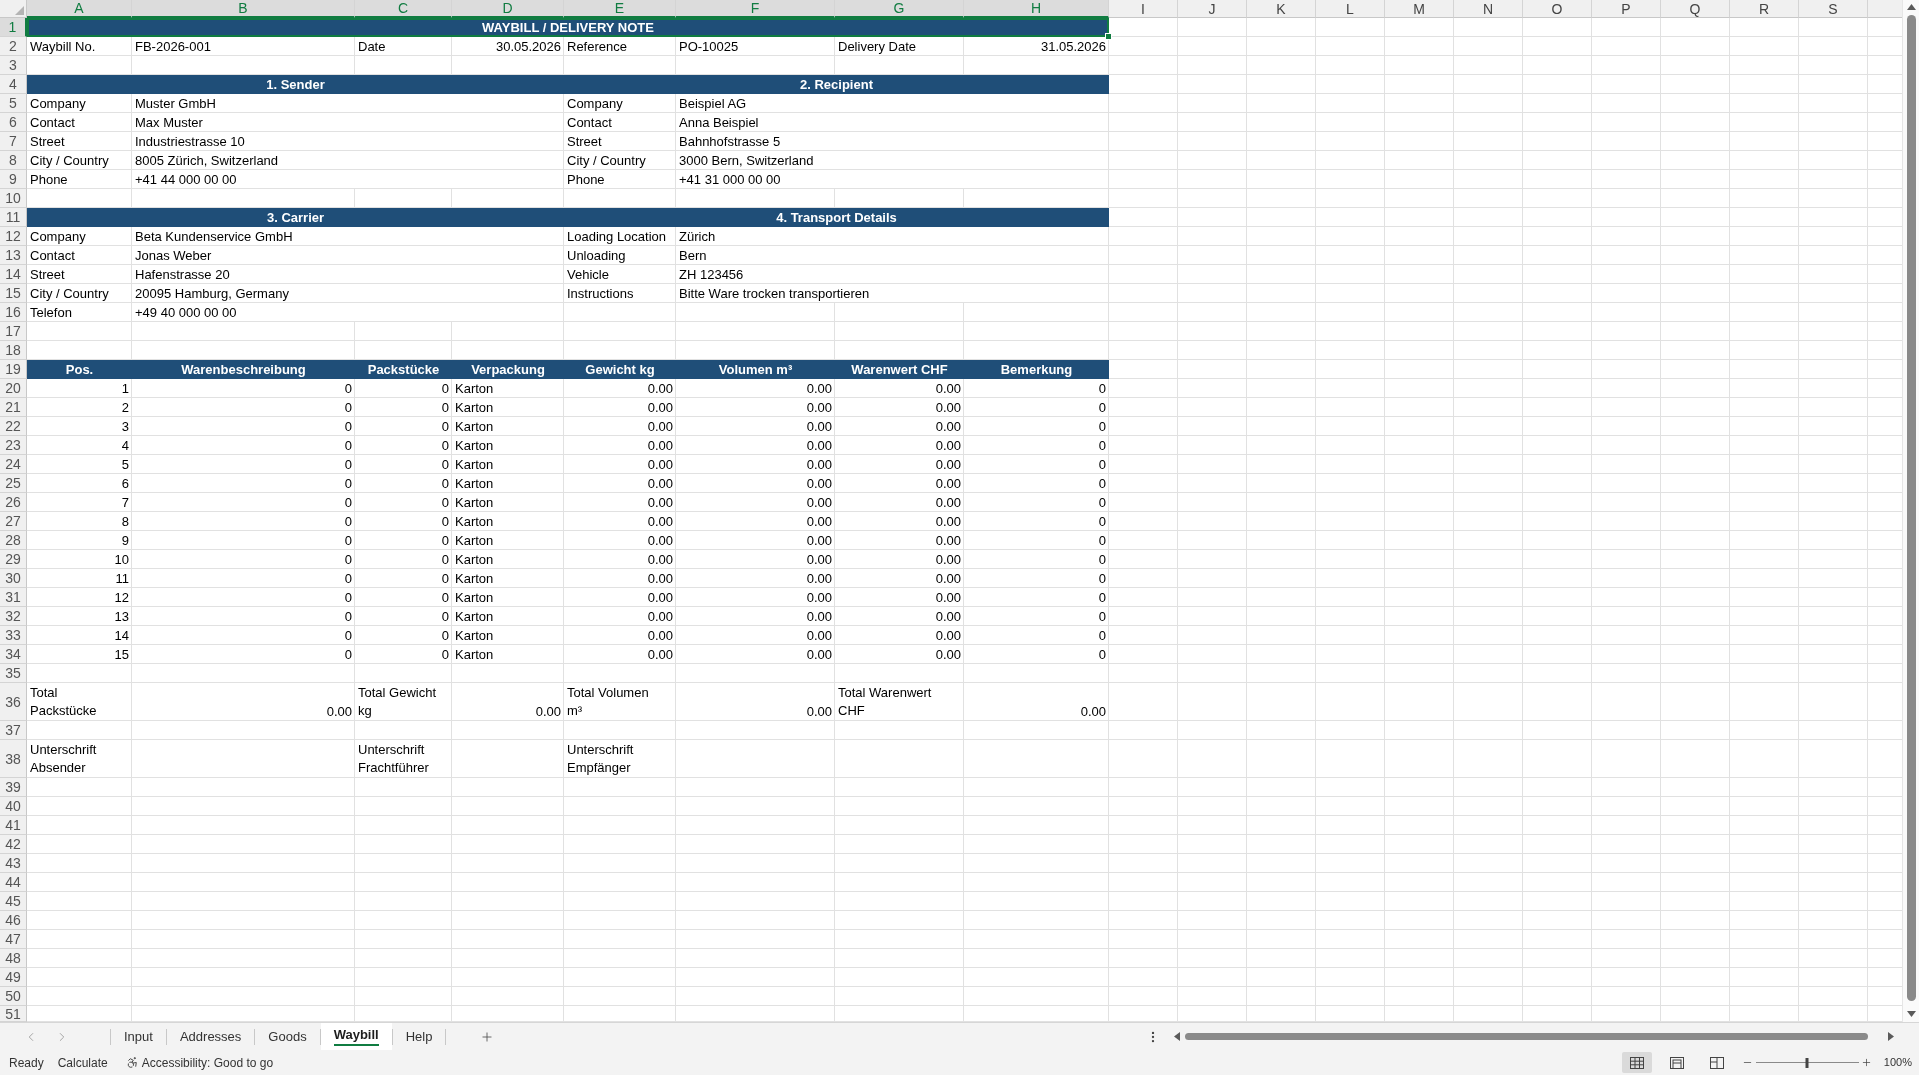 The height and width of the screenshot is (1075, 1919). Describe the element at coordinates (13, 122) in the screenshot. I see `row-header: 6` at that location.